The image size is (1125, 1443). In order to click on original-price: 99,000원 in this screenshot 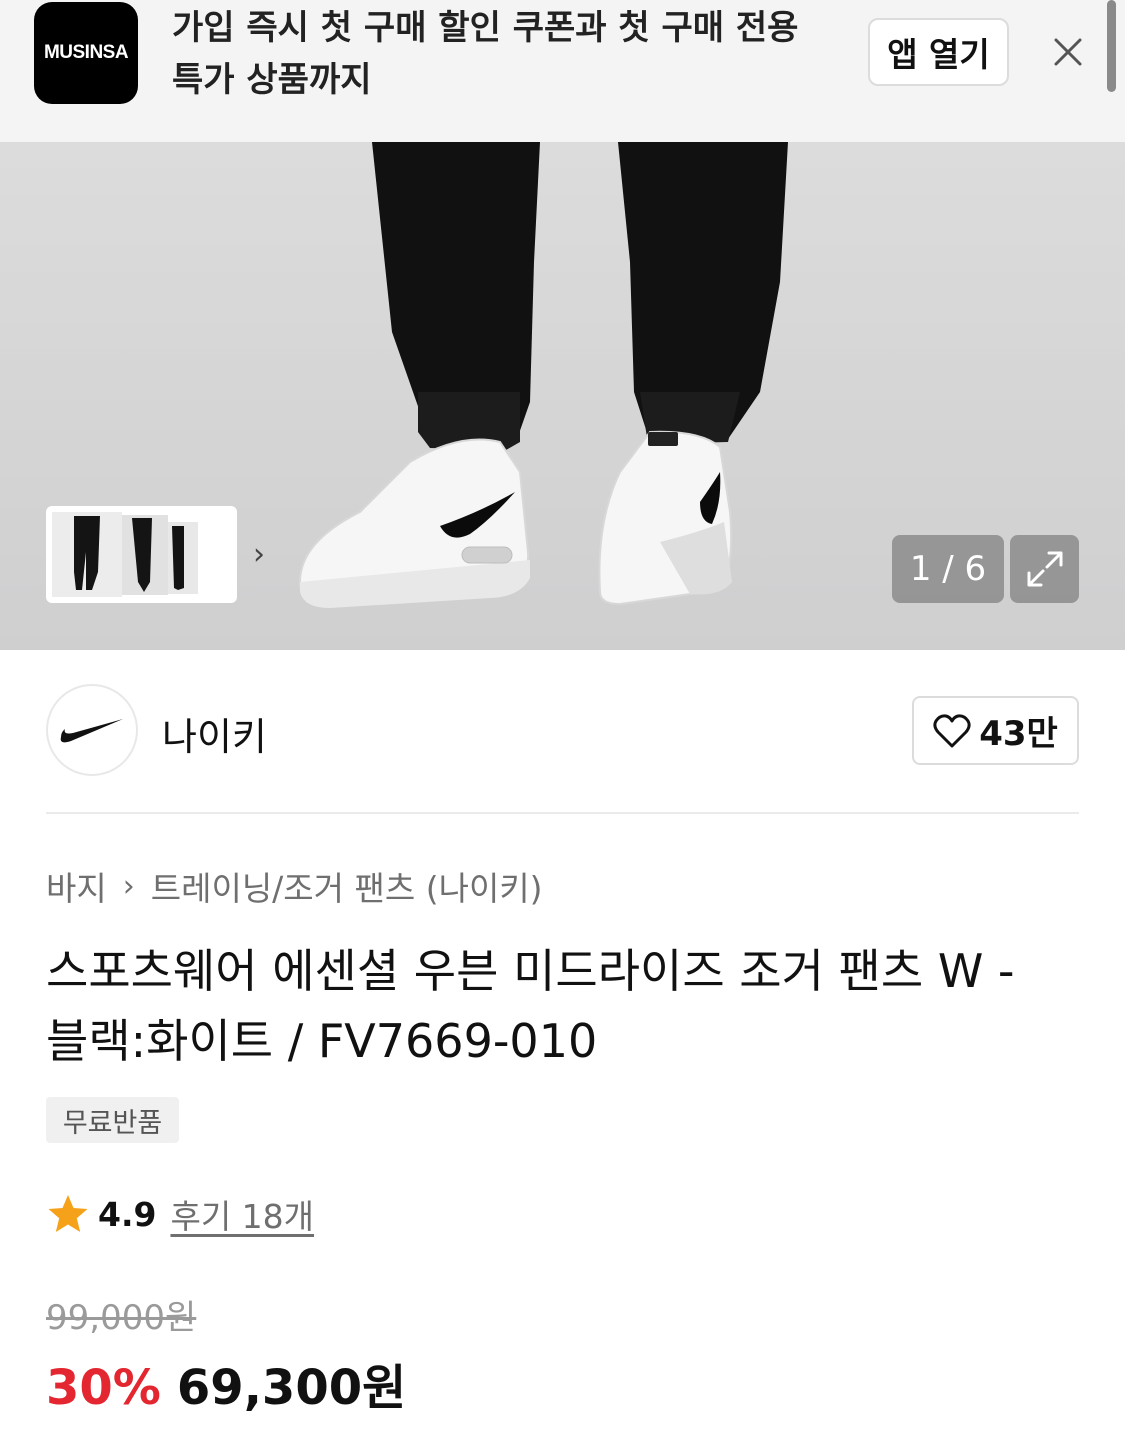, I will do `click(121, 1318)`.